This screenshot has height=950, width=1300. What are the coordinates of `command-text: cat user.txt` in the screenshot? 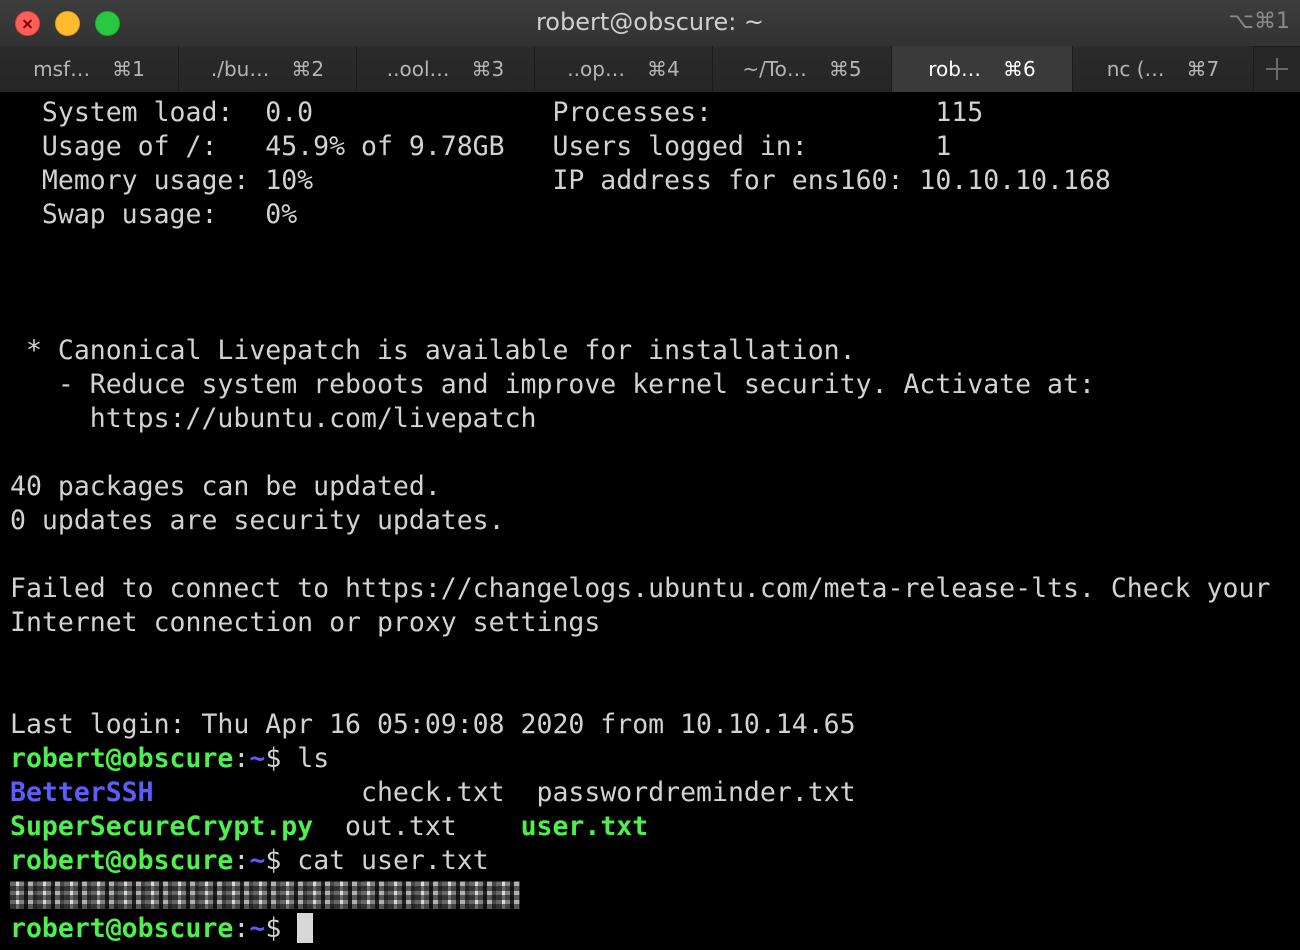 It's located at (393, 860).